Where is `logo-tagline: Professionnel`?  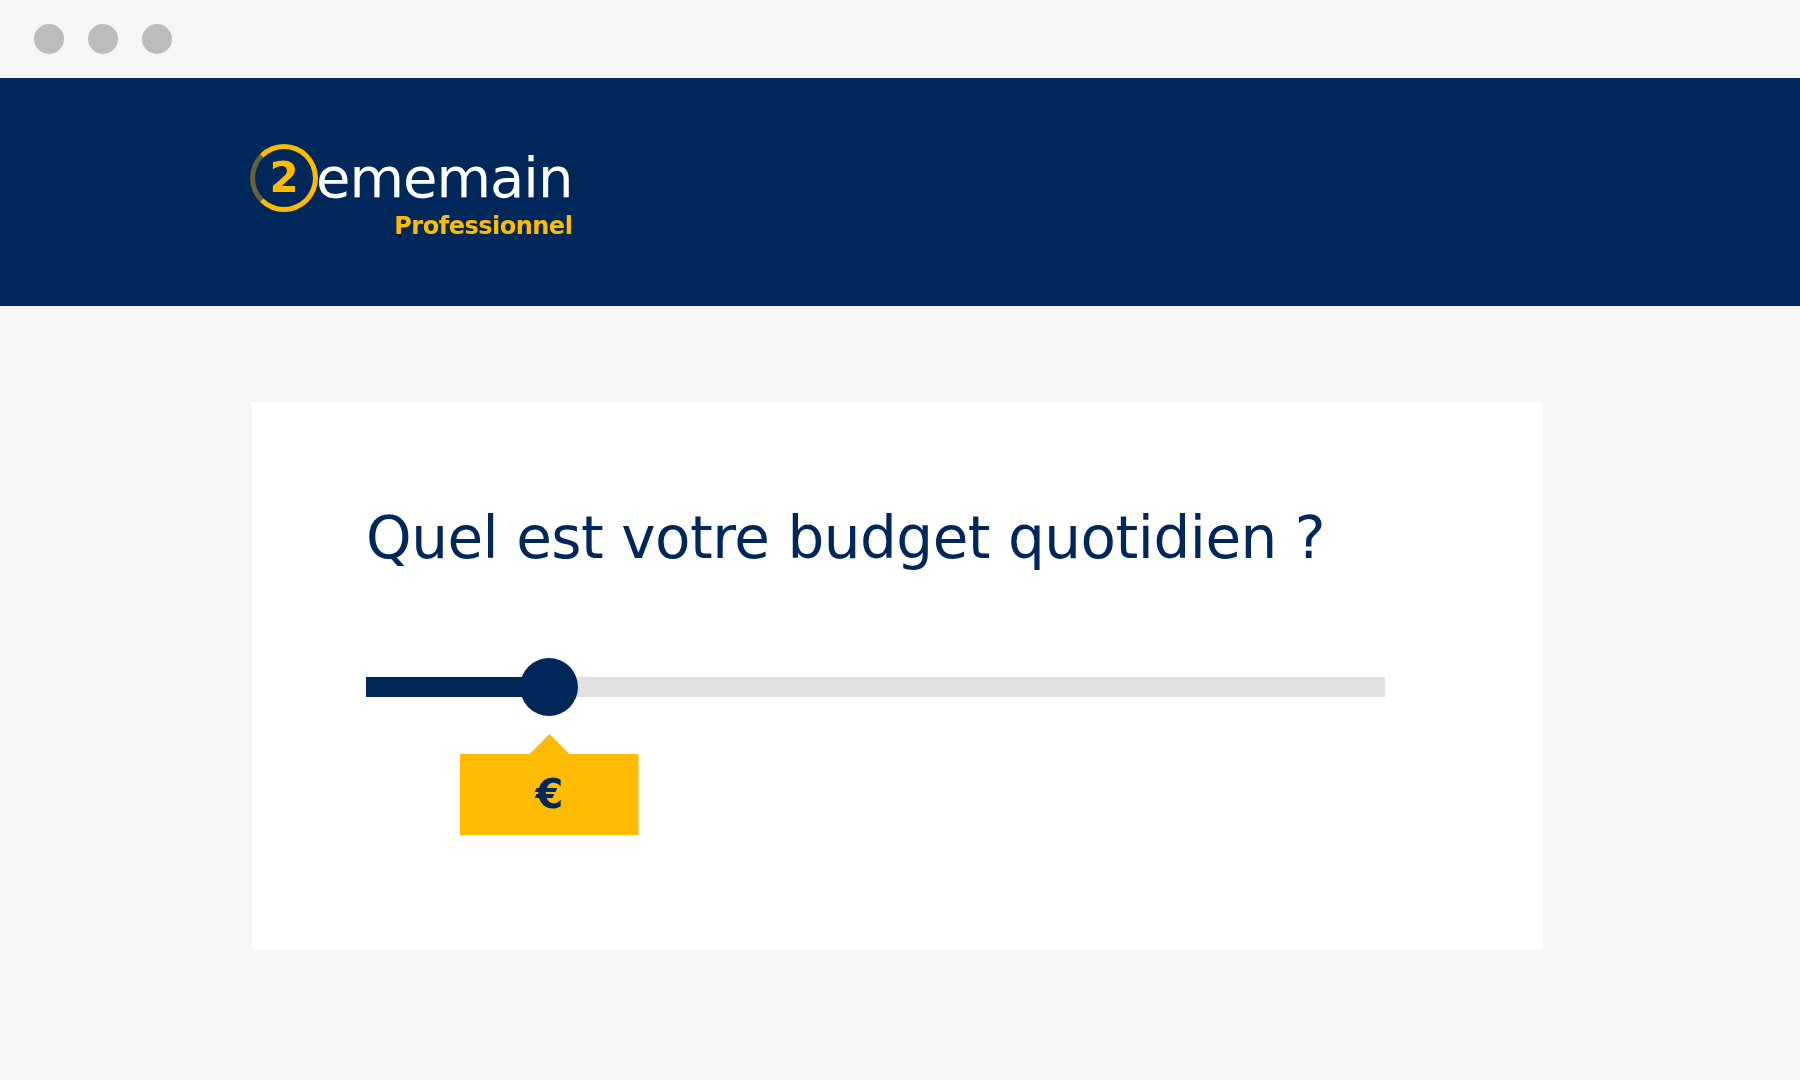
logo-tagline: Professionnel is located at coordinates (483, 226).